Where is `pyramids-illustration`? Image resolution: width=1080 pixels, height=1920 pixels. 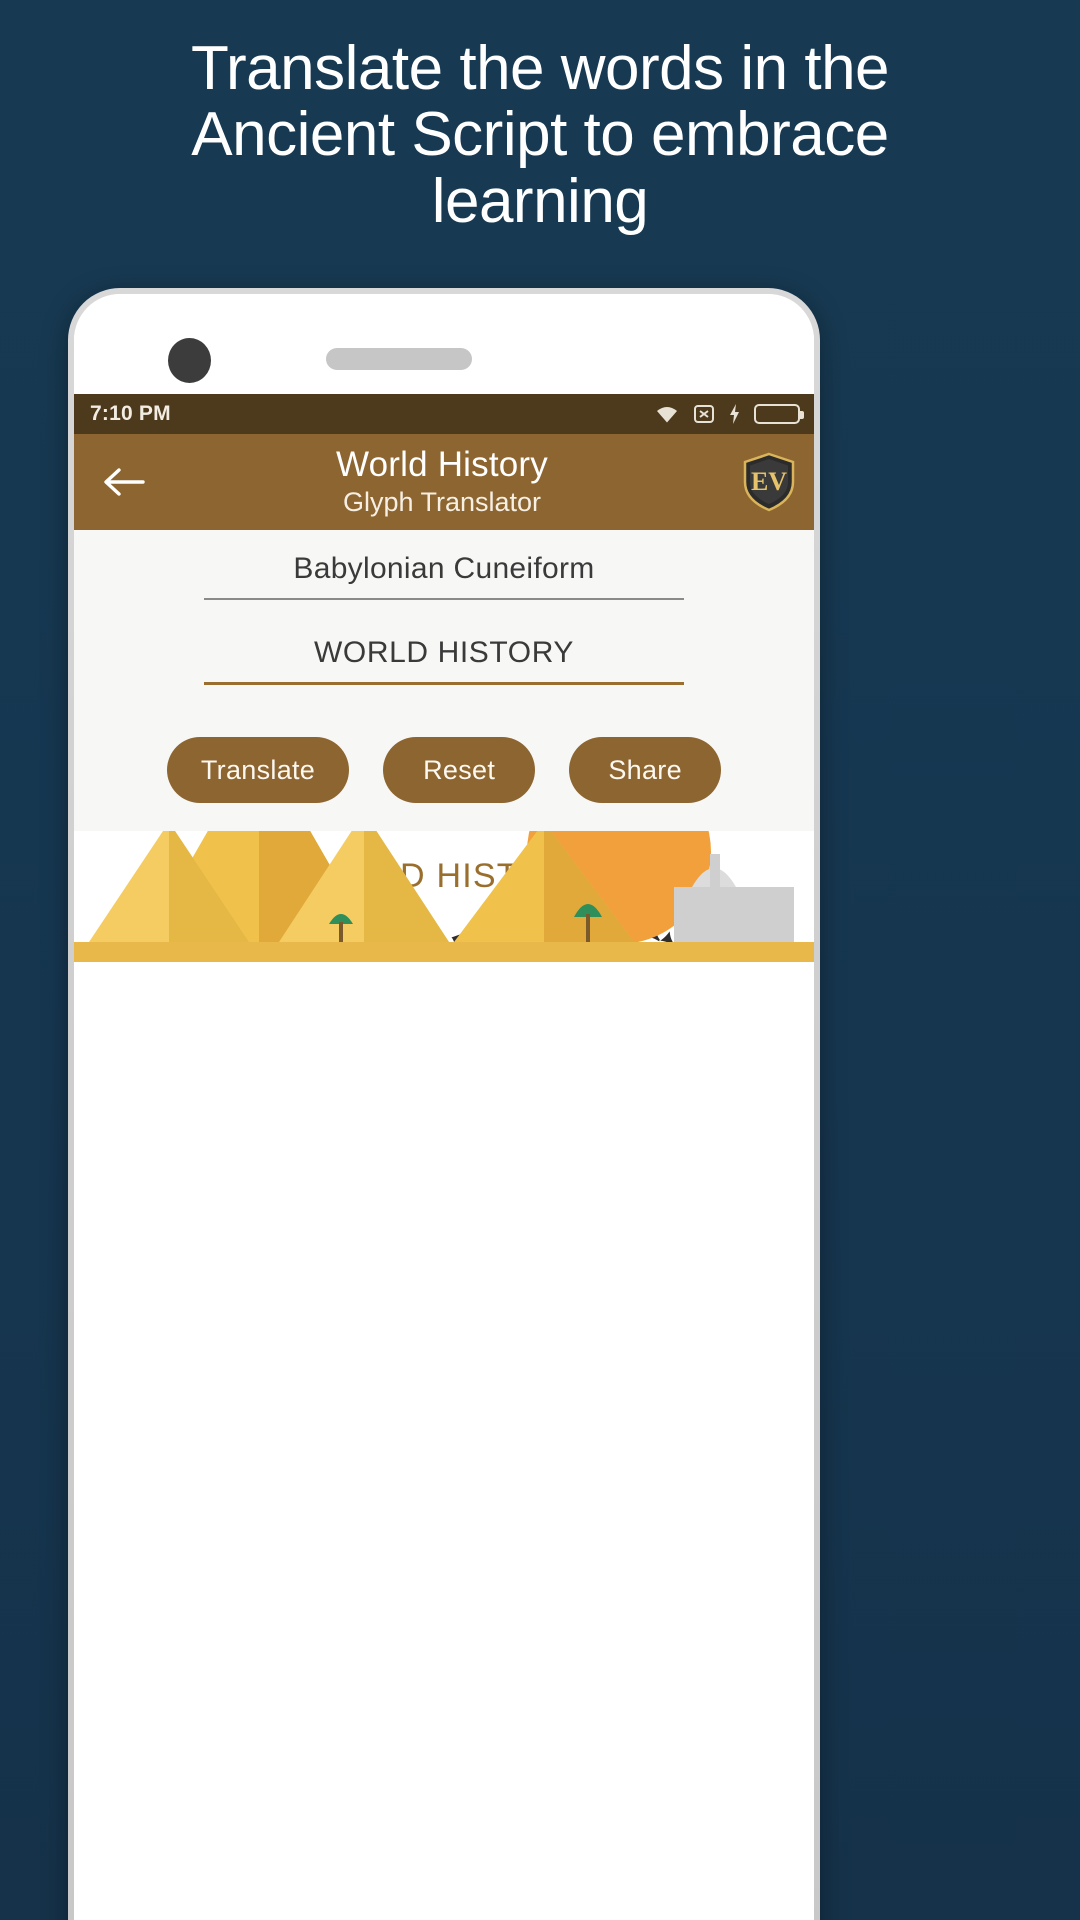
pyramids-illustration is located at coordinates (444, 896).